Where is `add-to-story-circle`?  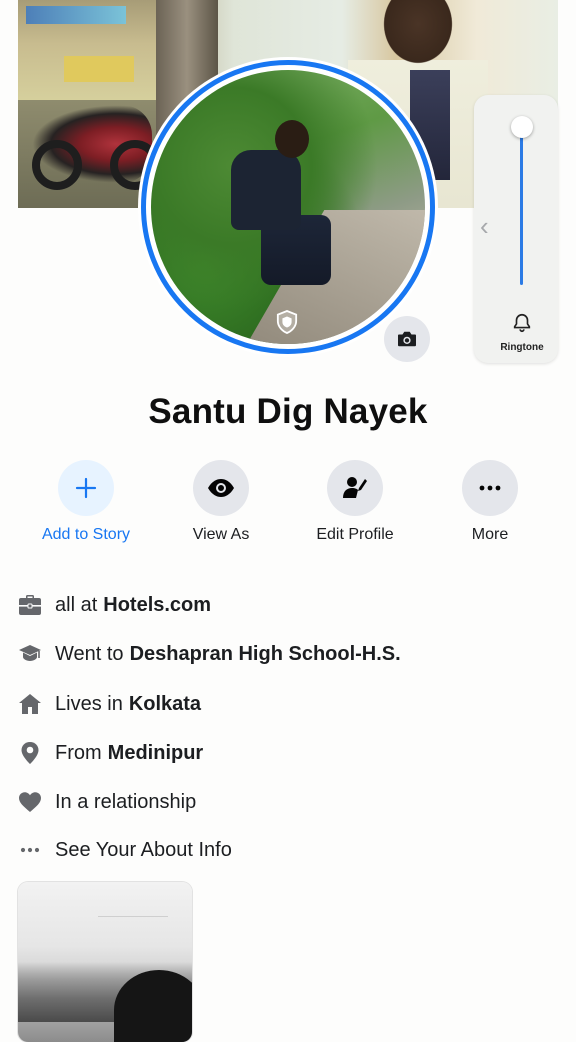
add-to-story-circle is located at coordinates (86, 488).